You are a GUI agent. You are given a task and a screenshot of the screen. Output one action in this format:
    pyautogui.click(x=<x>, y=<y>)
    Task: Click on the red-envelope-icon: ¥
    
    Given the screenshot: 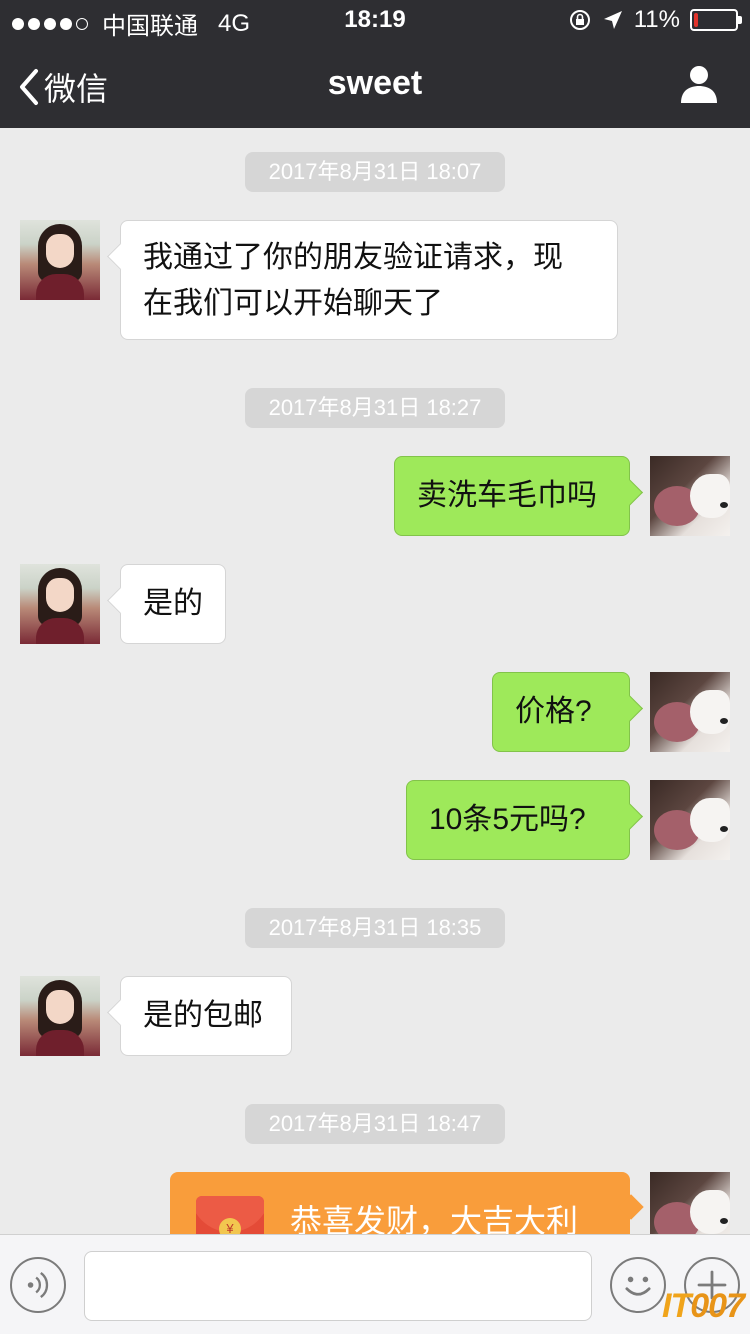 What is the action you would take?
    pyautogui.click(x=230, y=1215)
    